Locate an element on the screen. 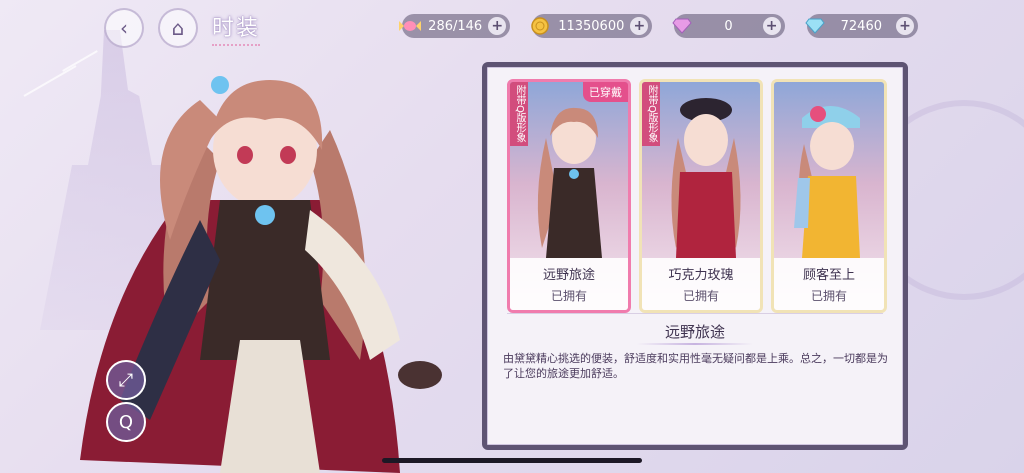  add-pink-diamond-button: + is located at coordinates (771, 26).